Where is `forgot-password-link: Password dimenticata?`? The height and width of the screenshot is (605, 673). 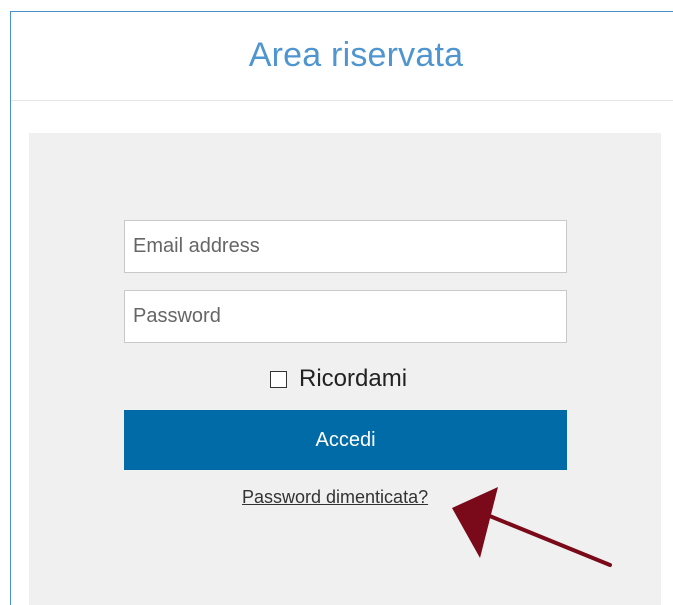
forgot-password-link: Password dimenticata? is located at coordinates (335, 497).